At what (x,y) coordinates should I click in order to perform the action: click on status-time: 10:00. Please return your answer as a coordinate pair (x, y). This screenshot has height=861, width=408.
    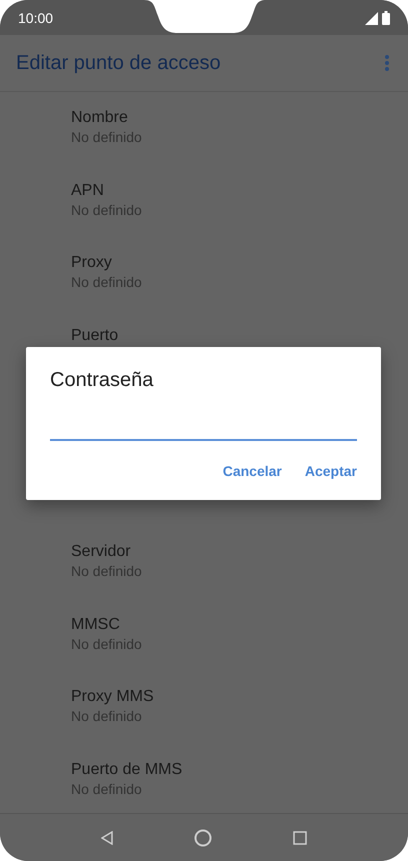
    Looking at the image, I should click on (36, 18).